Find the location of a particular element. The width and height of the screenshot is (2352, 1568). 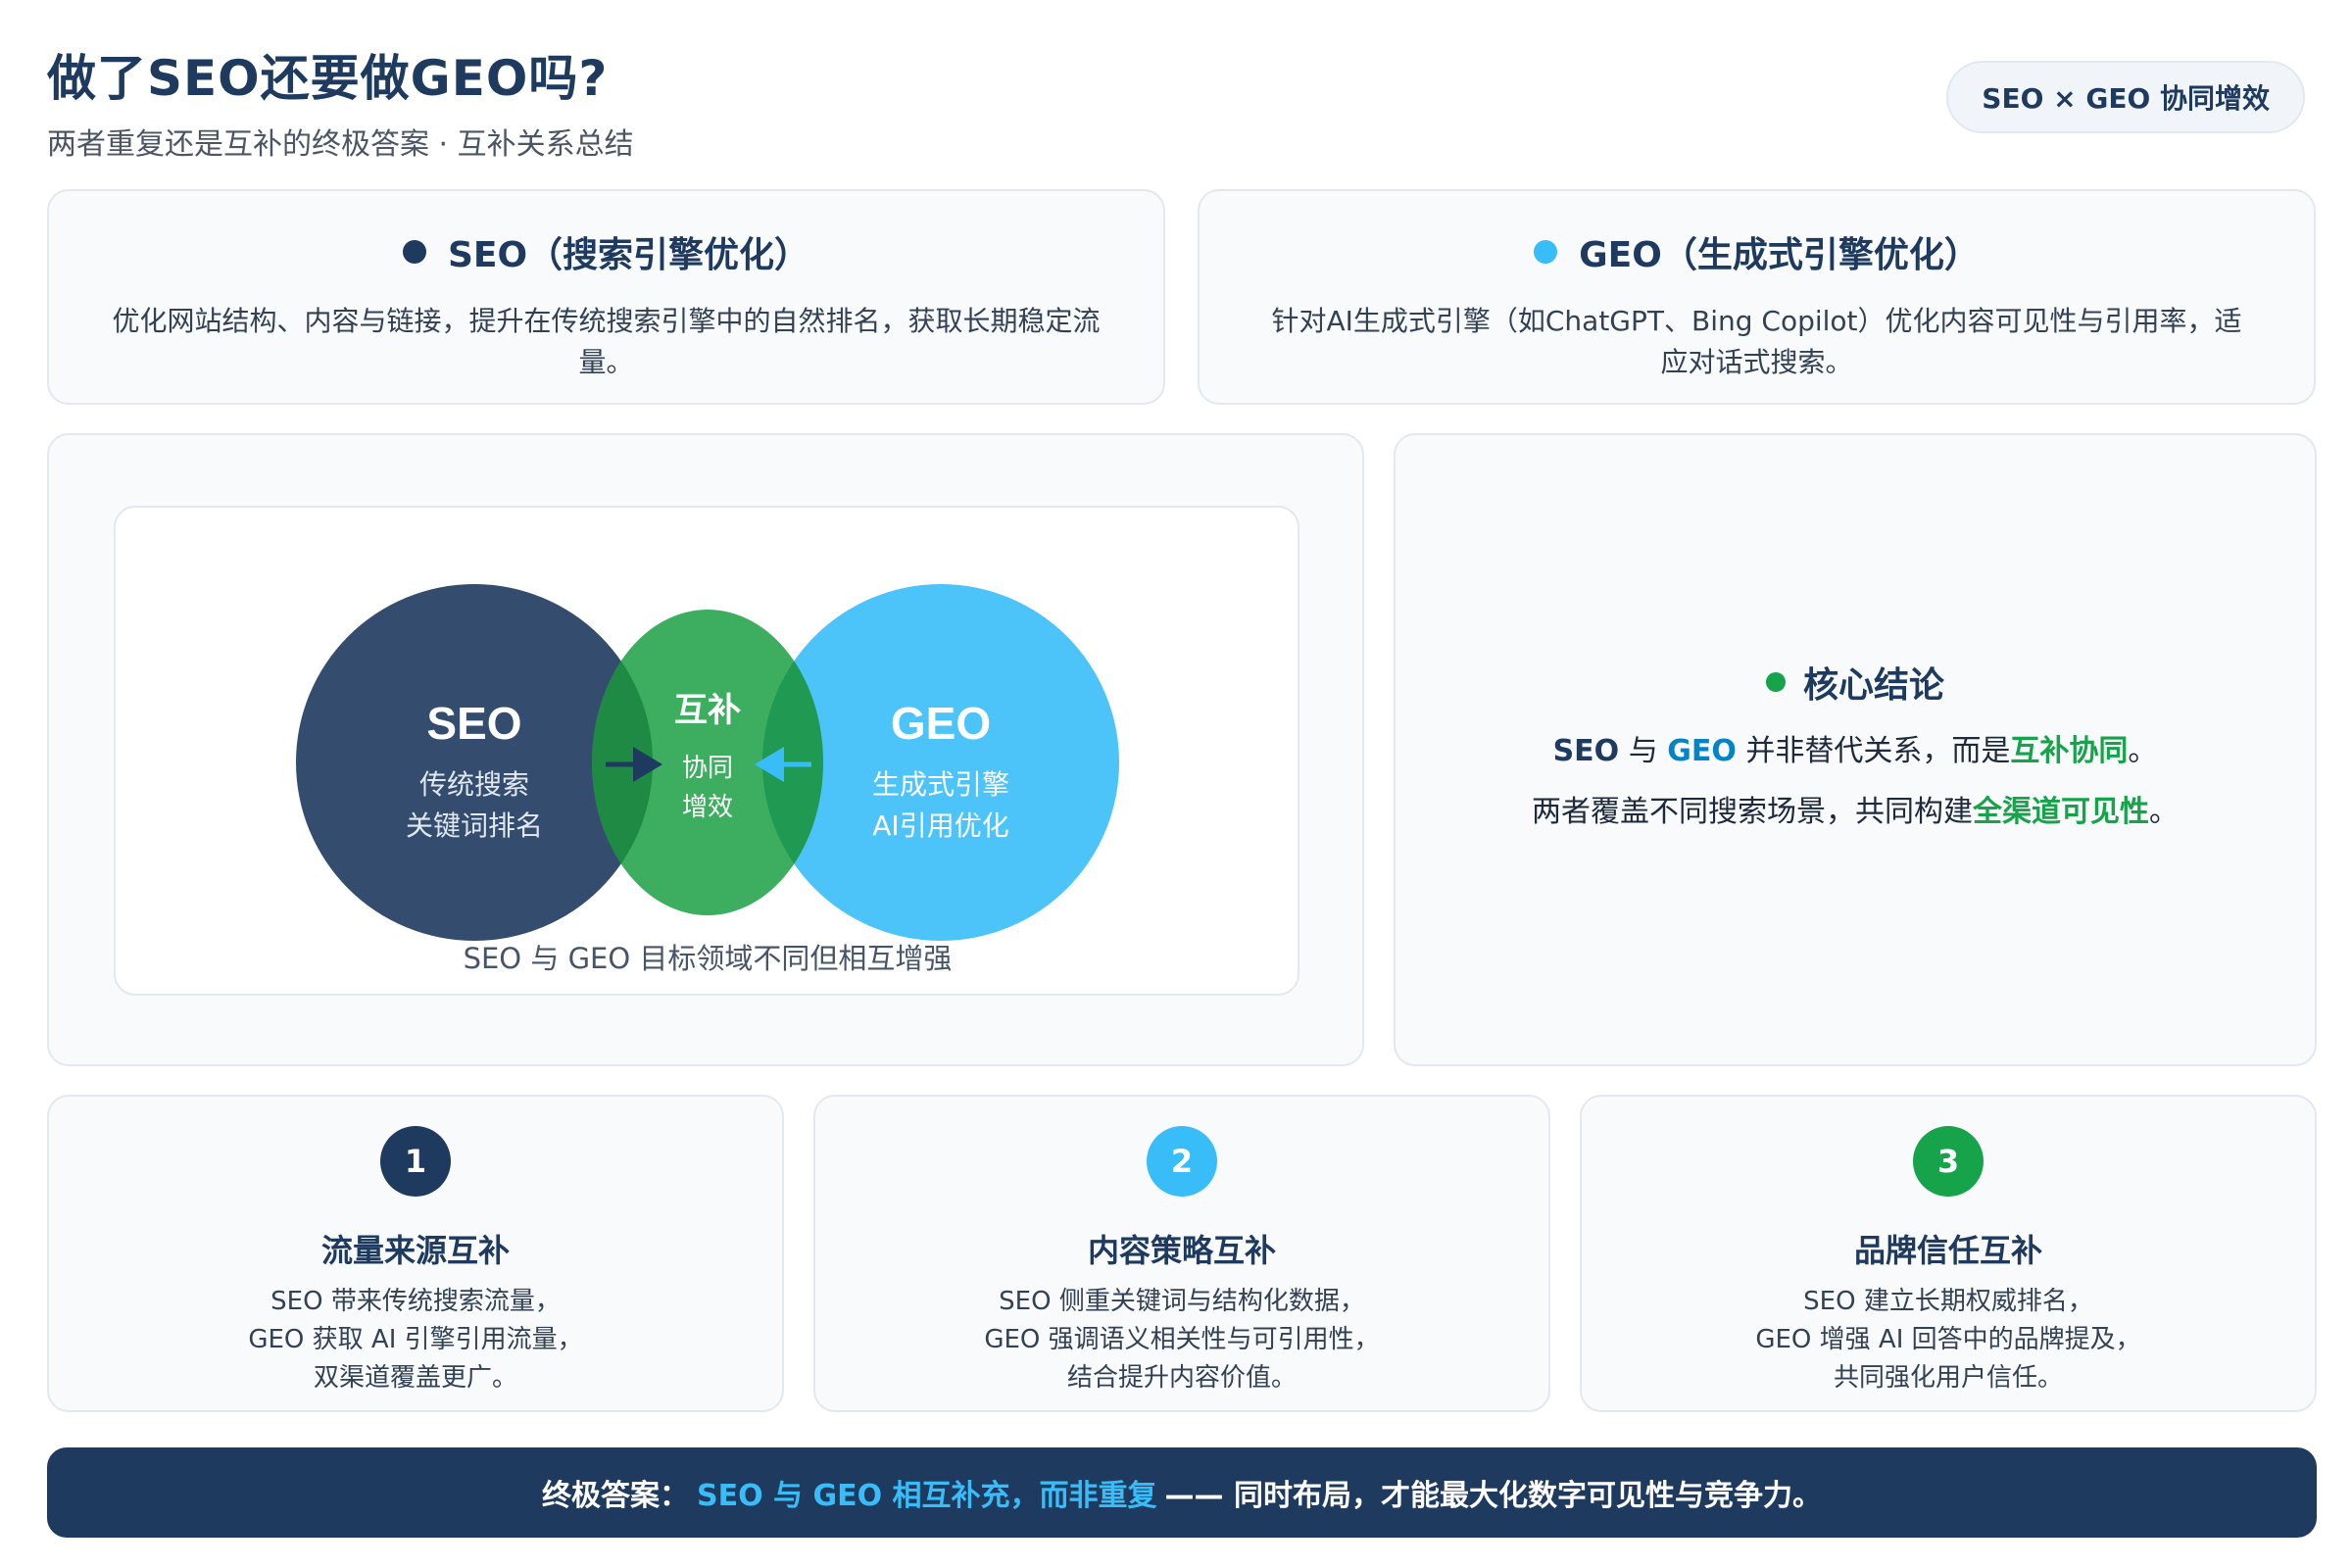

conclusion-line-1: SEO 与 GEO 并非替代关系，而是互补协同。 is located at coordinates (1855, 751).